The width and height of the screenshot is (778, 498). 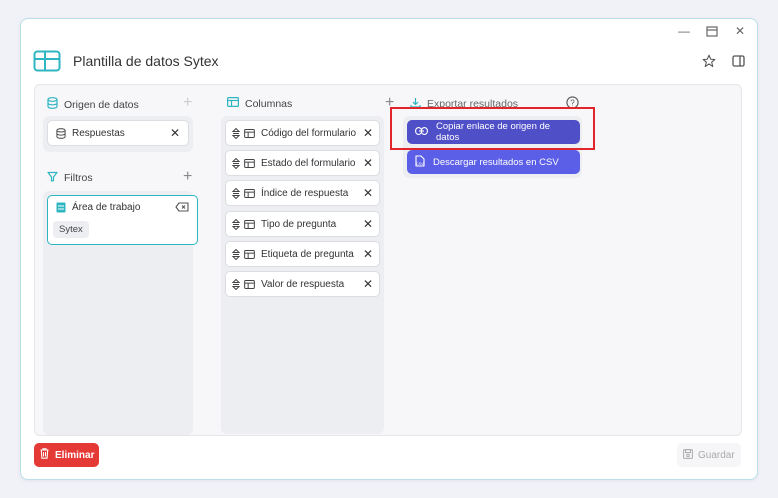 What do you see at coordinates (309, 133) in the screenshot?
I see `column-item-label: Código del formulario` at bounding box center [309, 133].